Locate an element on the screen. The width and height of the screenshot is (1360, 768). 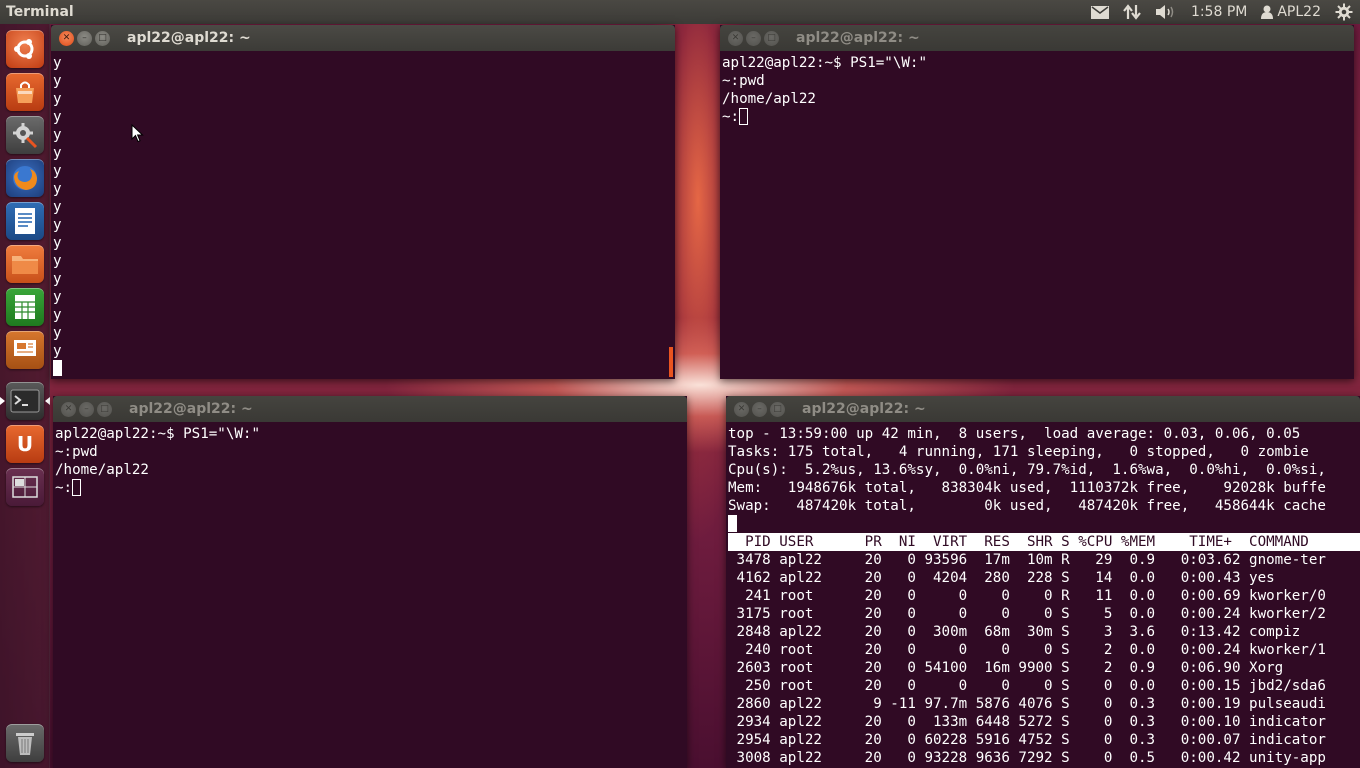
calc-button is located at coordinates (25, 307).